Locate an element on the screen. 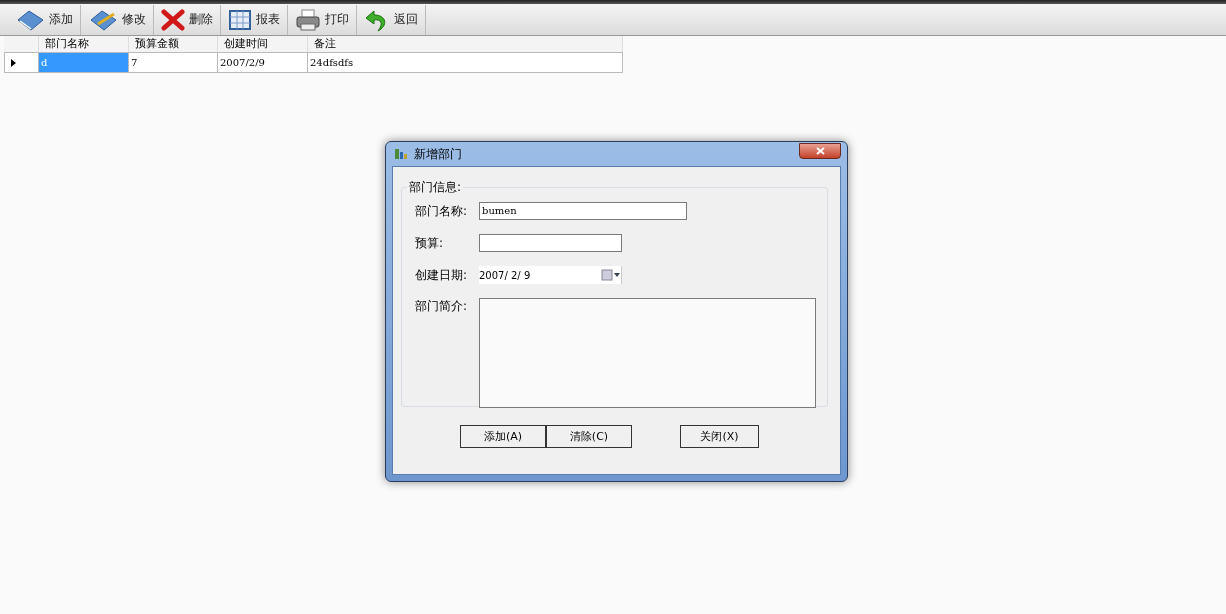 The image size is (1226, 614). table-cell: d is located at coordinates (84, 62).